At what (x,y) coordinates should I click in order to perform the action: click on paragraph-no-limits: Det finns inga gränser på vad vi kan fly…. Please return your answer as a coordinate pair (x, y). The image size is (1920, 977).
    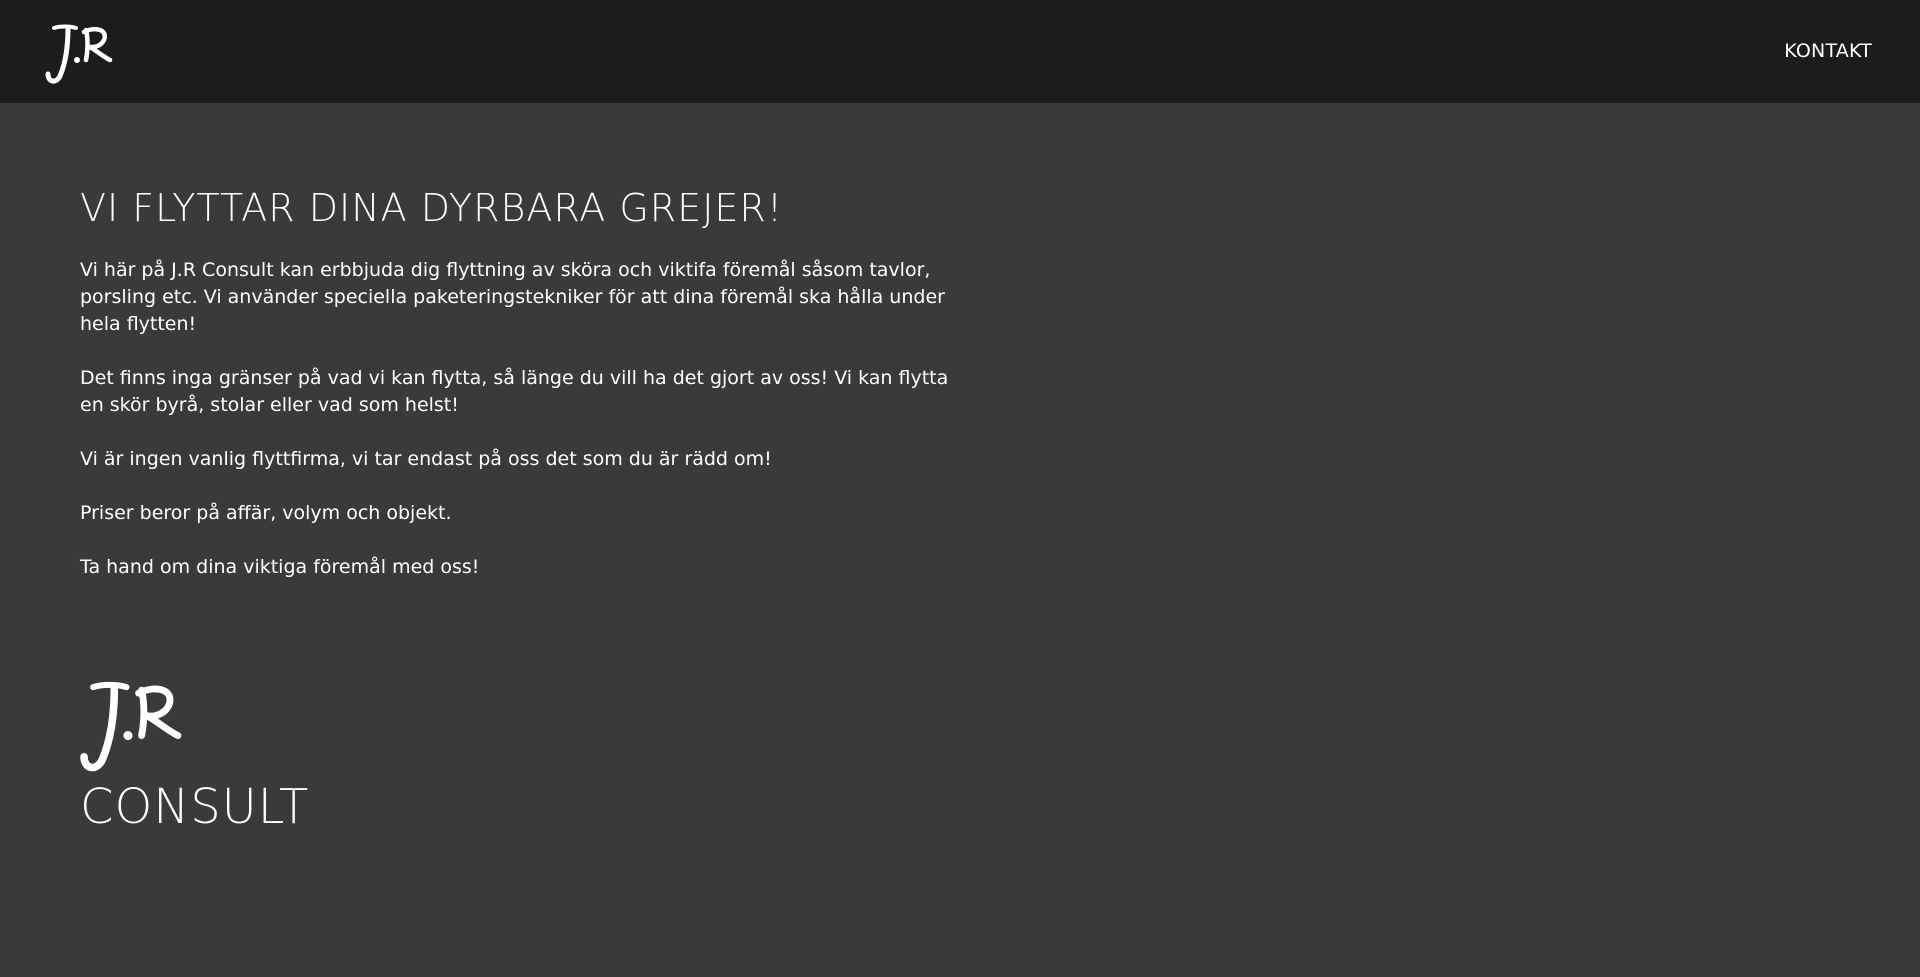
    Looking at the image, I should click on (514, 391).